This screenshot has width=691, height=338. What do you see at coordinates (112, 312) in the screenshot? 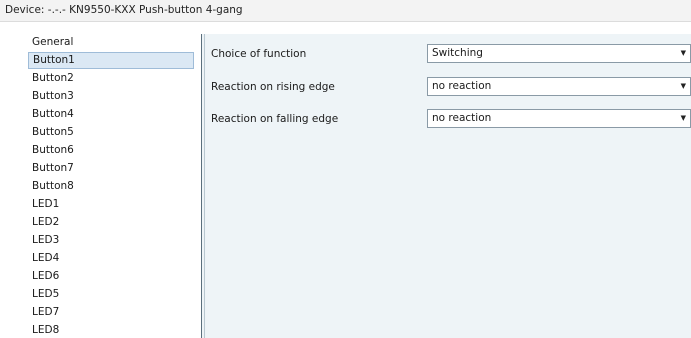
I see `sidebar-item-led7: LED7` at bounding box center [112, 312].